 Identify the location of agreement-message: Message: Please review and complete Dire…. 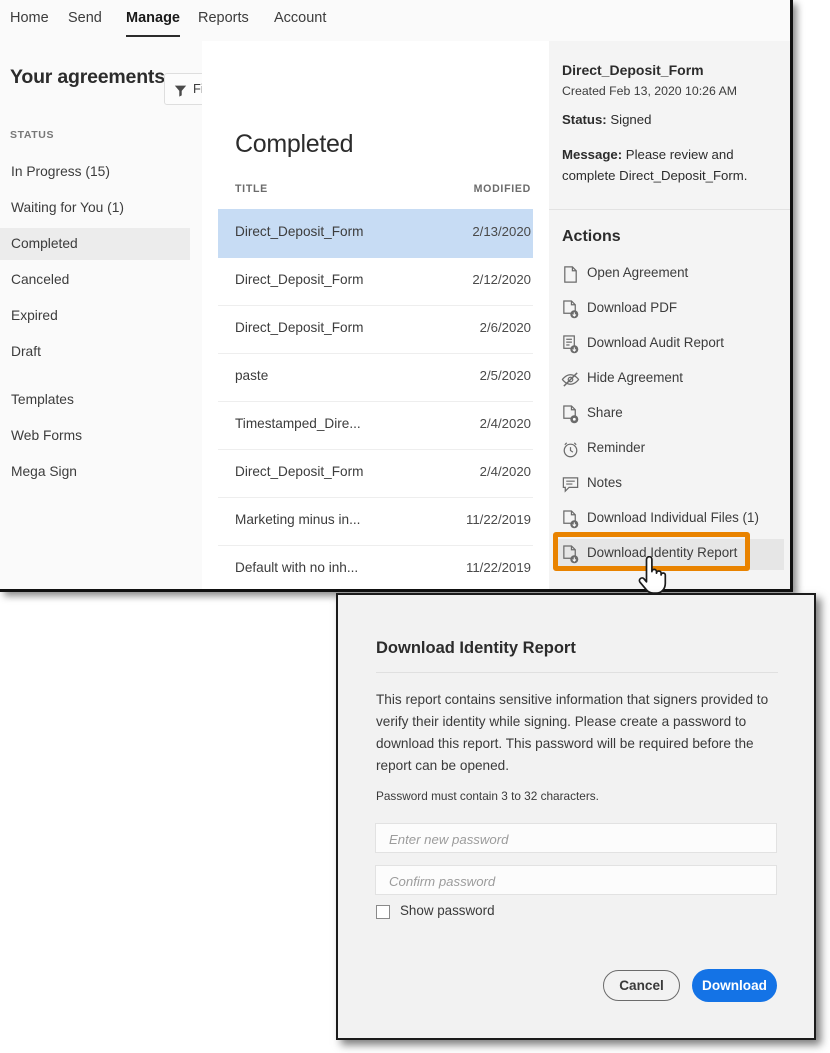
(673, 165).